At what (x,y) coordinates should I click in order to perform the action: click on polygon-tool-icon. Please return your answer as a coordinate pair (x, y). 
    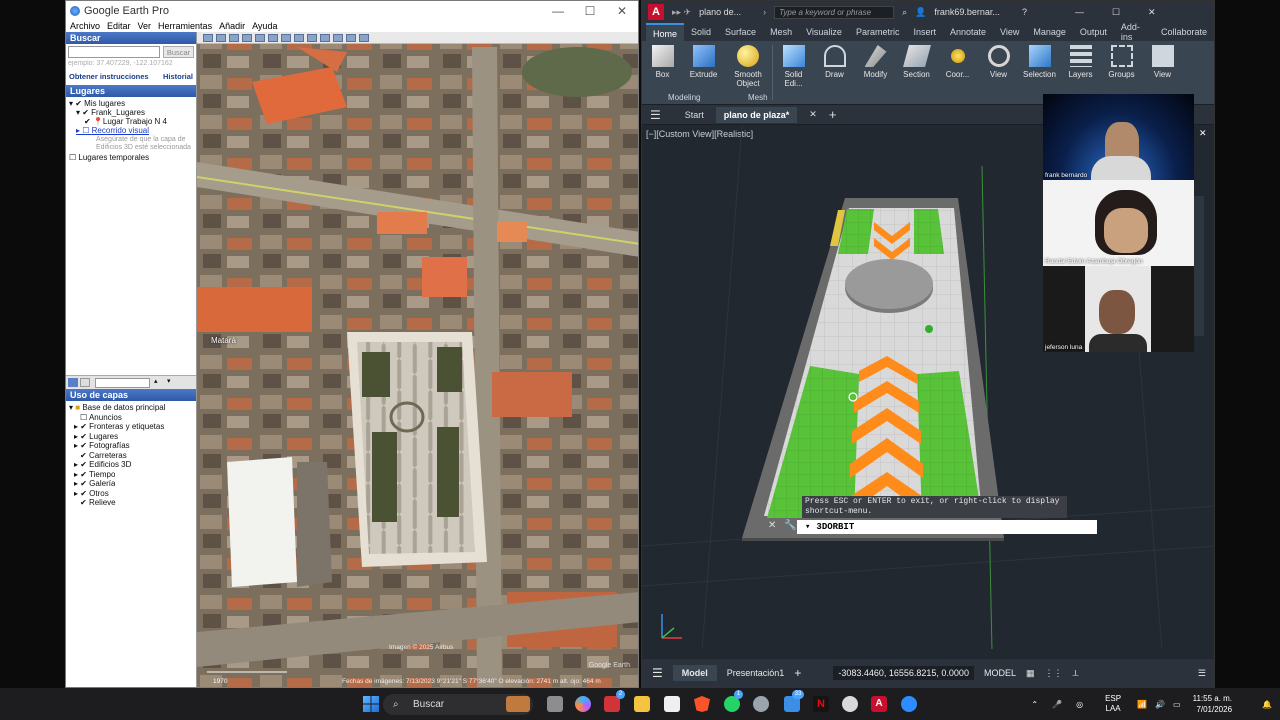
    Looking at the image, I should click on (234, 37).